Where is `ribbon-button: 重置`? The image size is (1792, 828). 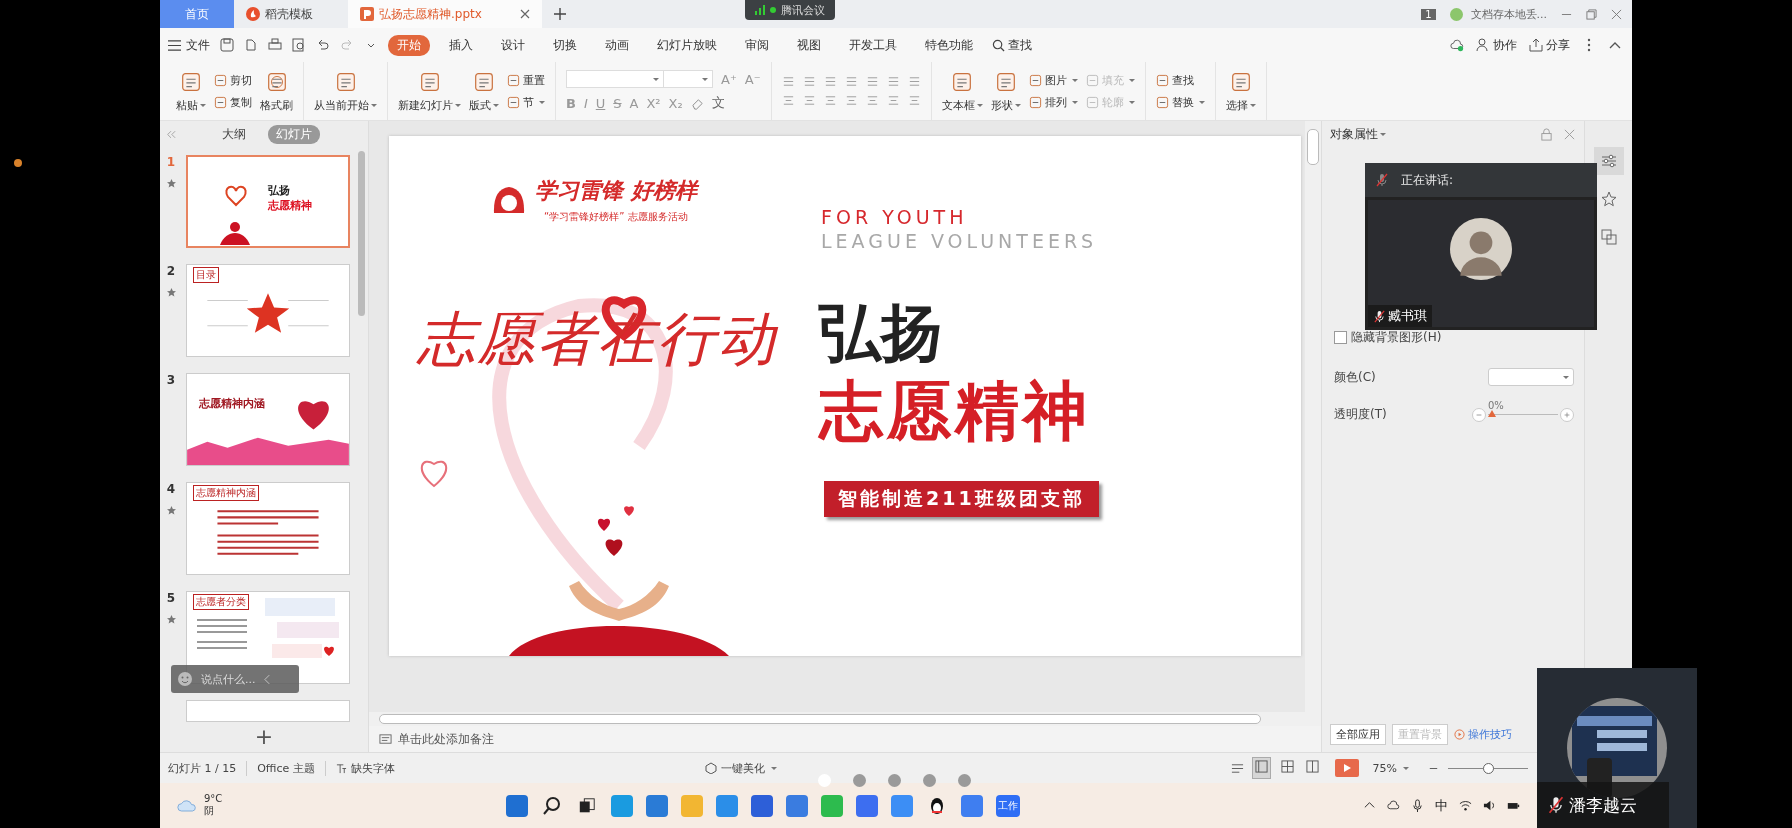 ribbon-button: 重置 is located at coordinates (526, 80).